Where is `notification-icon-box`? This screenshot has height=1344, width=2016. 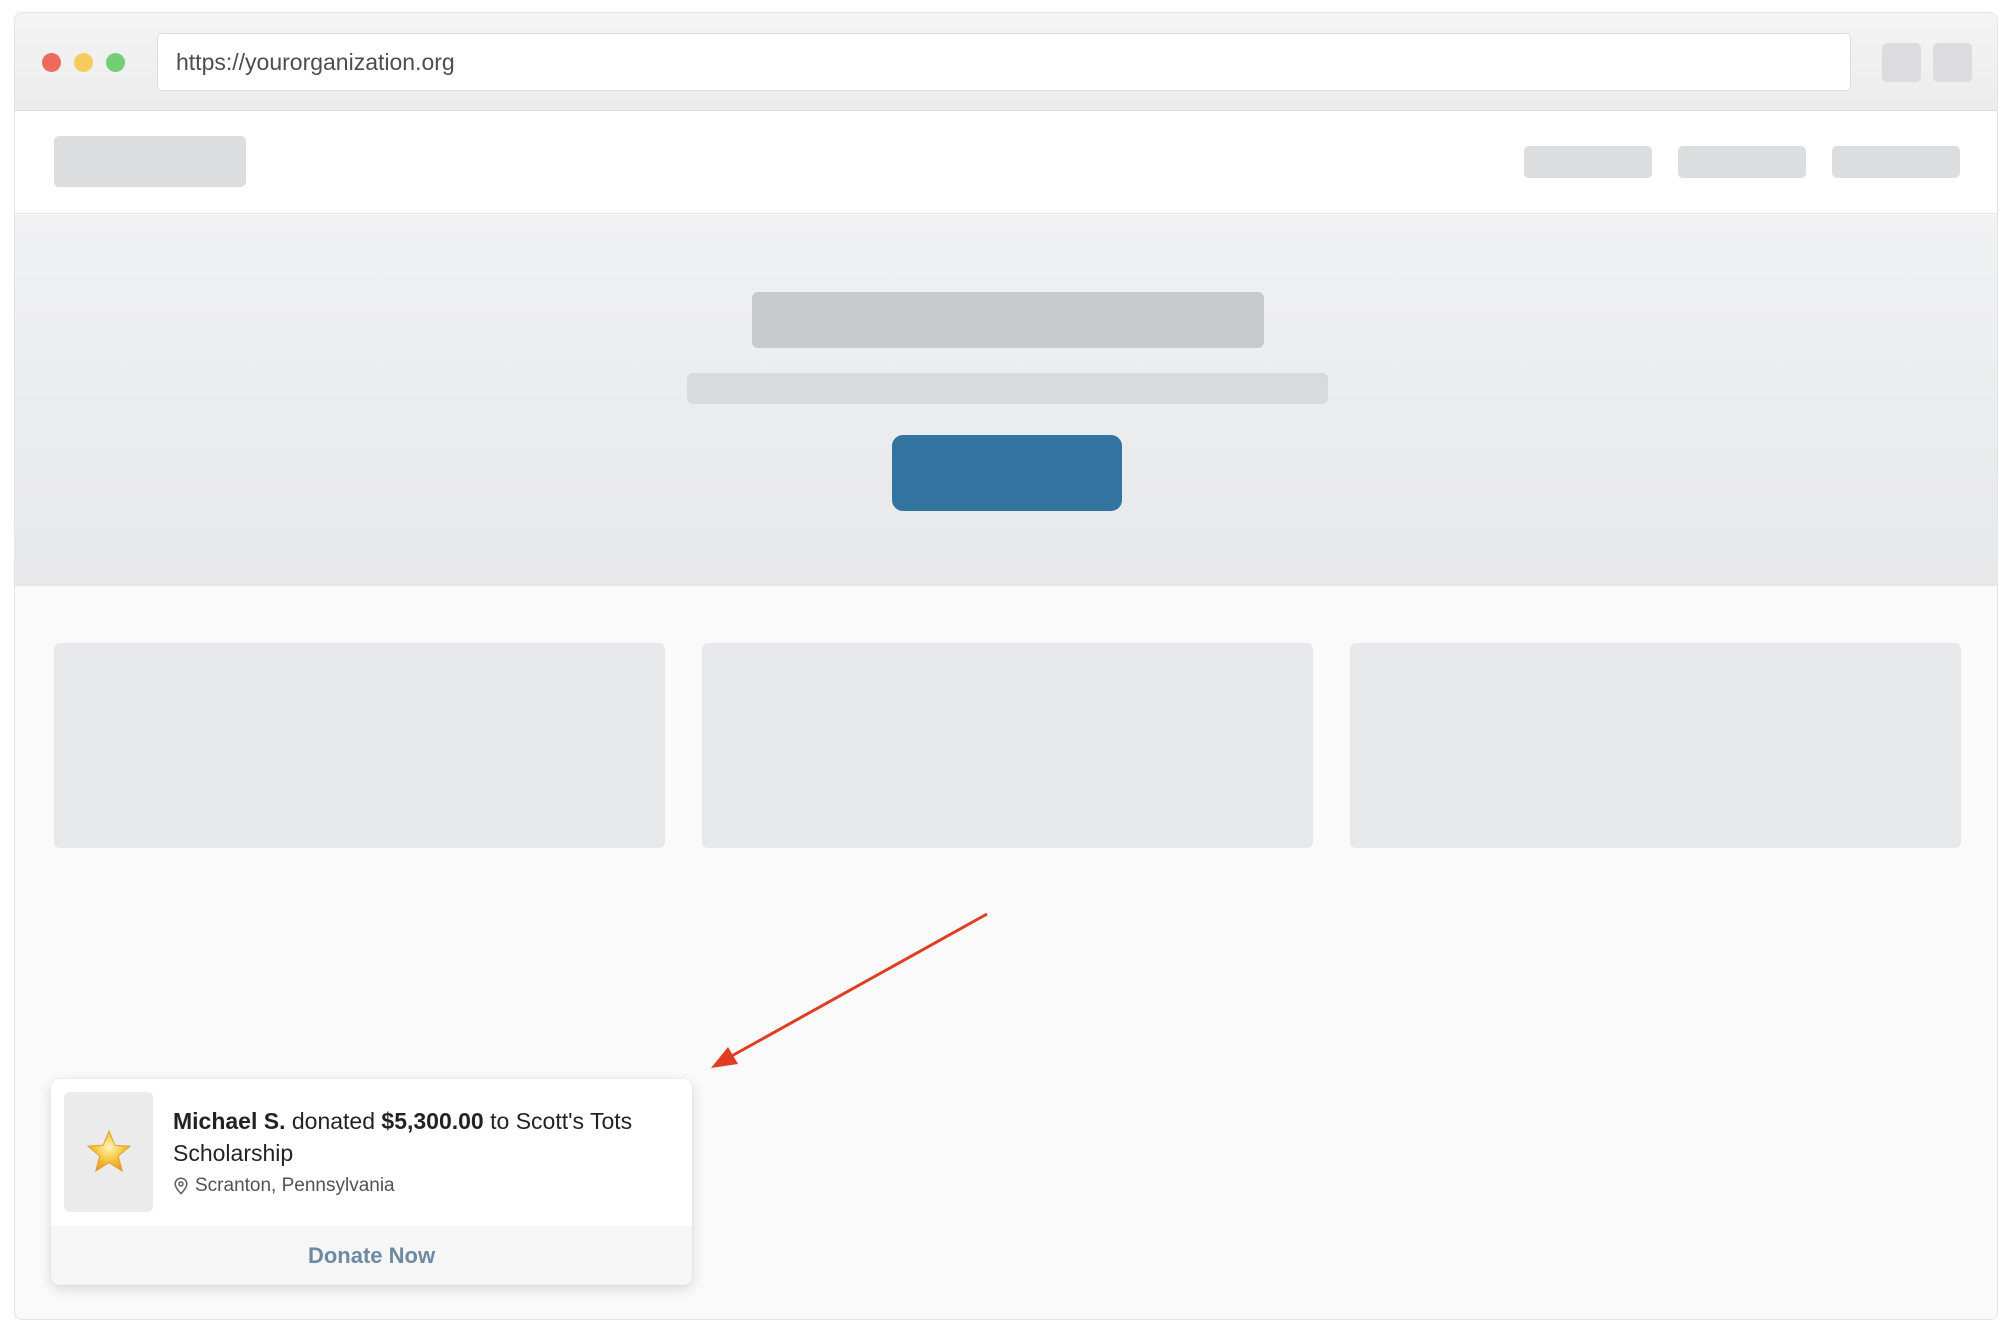
notification-icon-box is located at coordinates (108, 1152).